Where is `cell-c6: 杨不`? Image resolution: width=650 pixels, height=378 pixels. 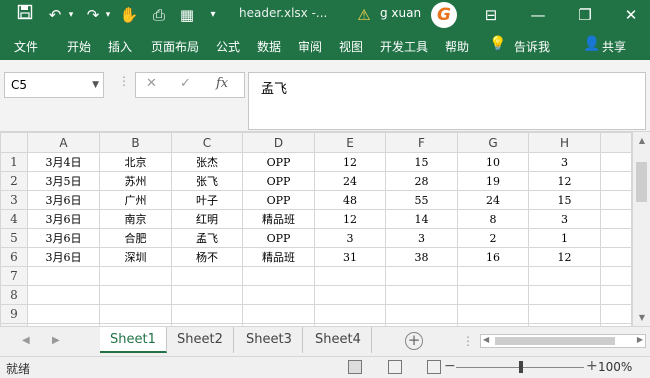 cell-c6: 杨不 is located at coordinates (207, 257).